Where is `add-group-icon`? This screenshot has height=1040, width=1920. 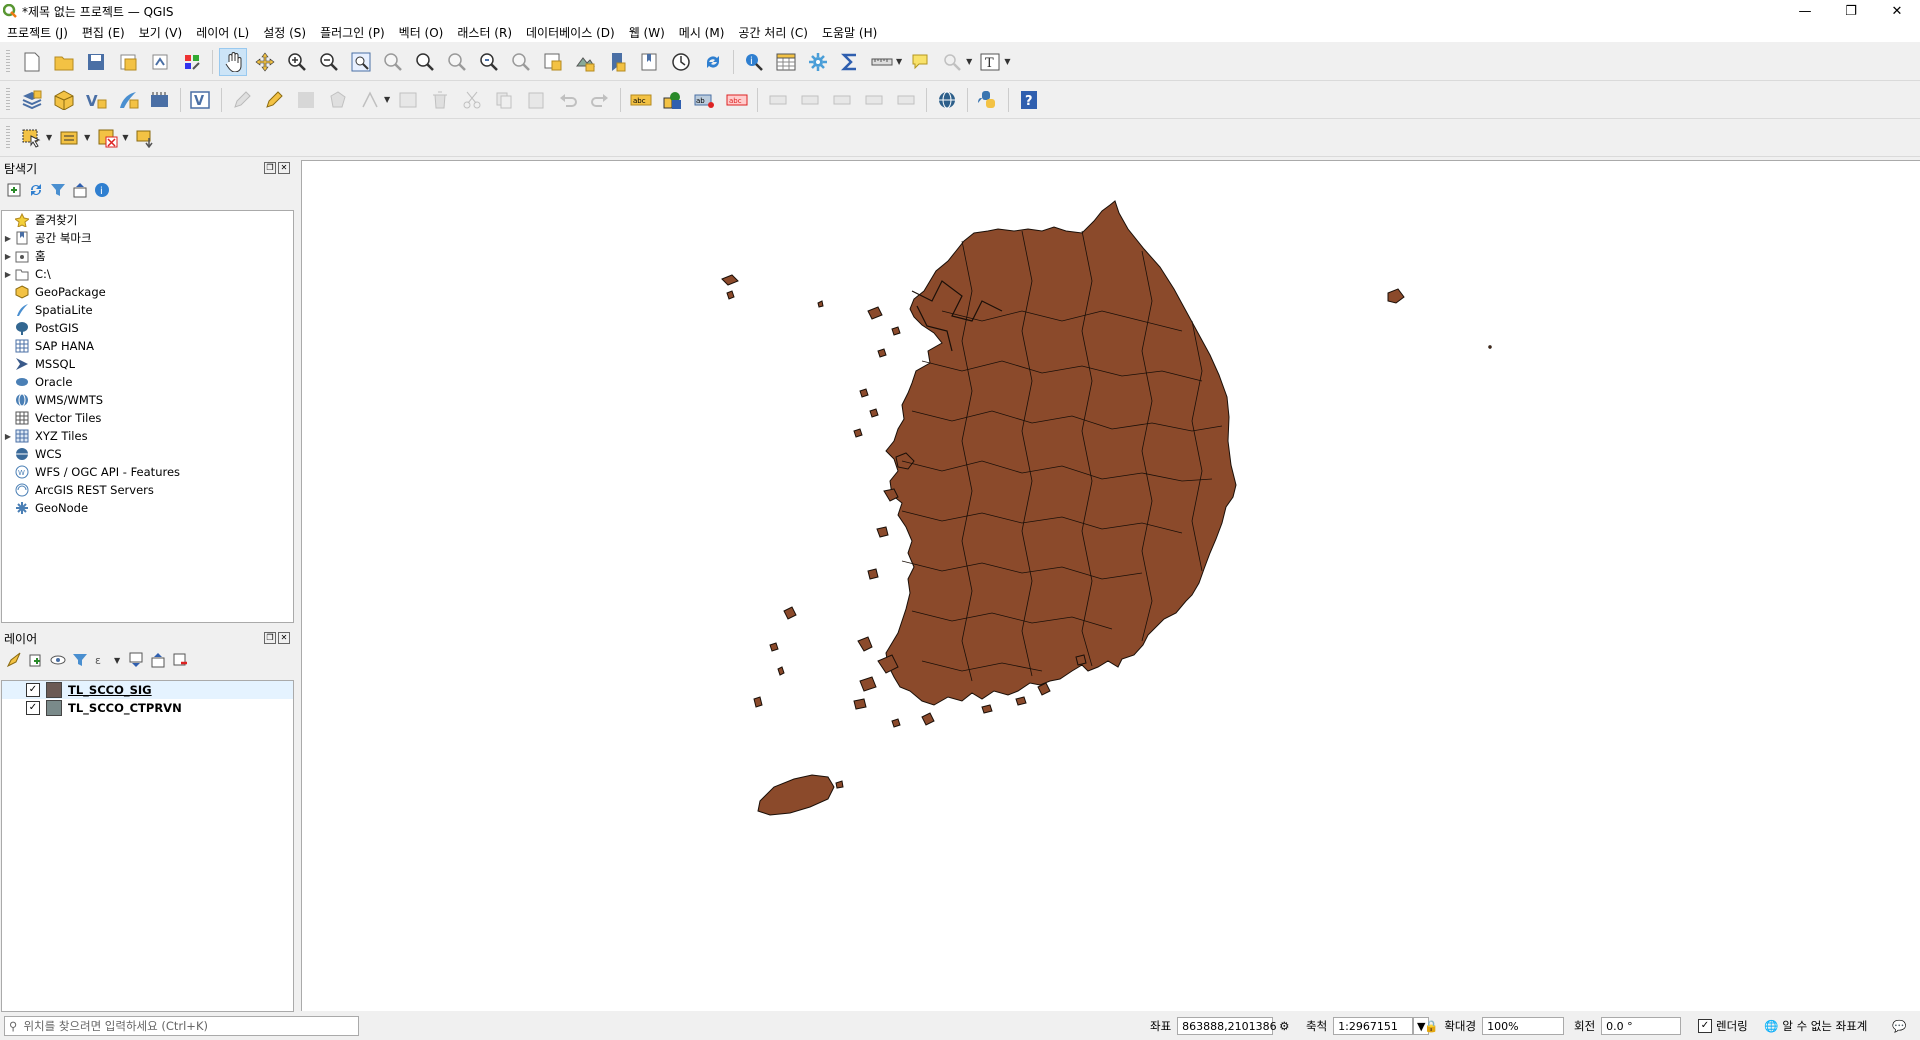 add-group-icon is located at coordinates (36, 660).